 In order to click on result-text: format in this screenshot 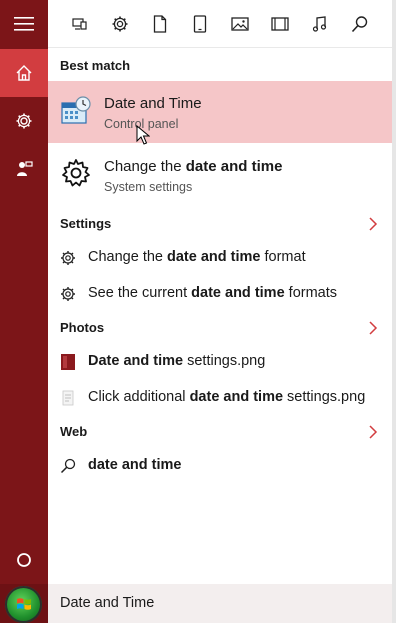, I will do `click(283, 257)`.